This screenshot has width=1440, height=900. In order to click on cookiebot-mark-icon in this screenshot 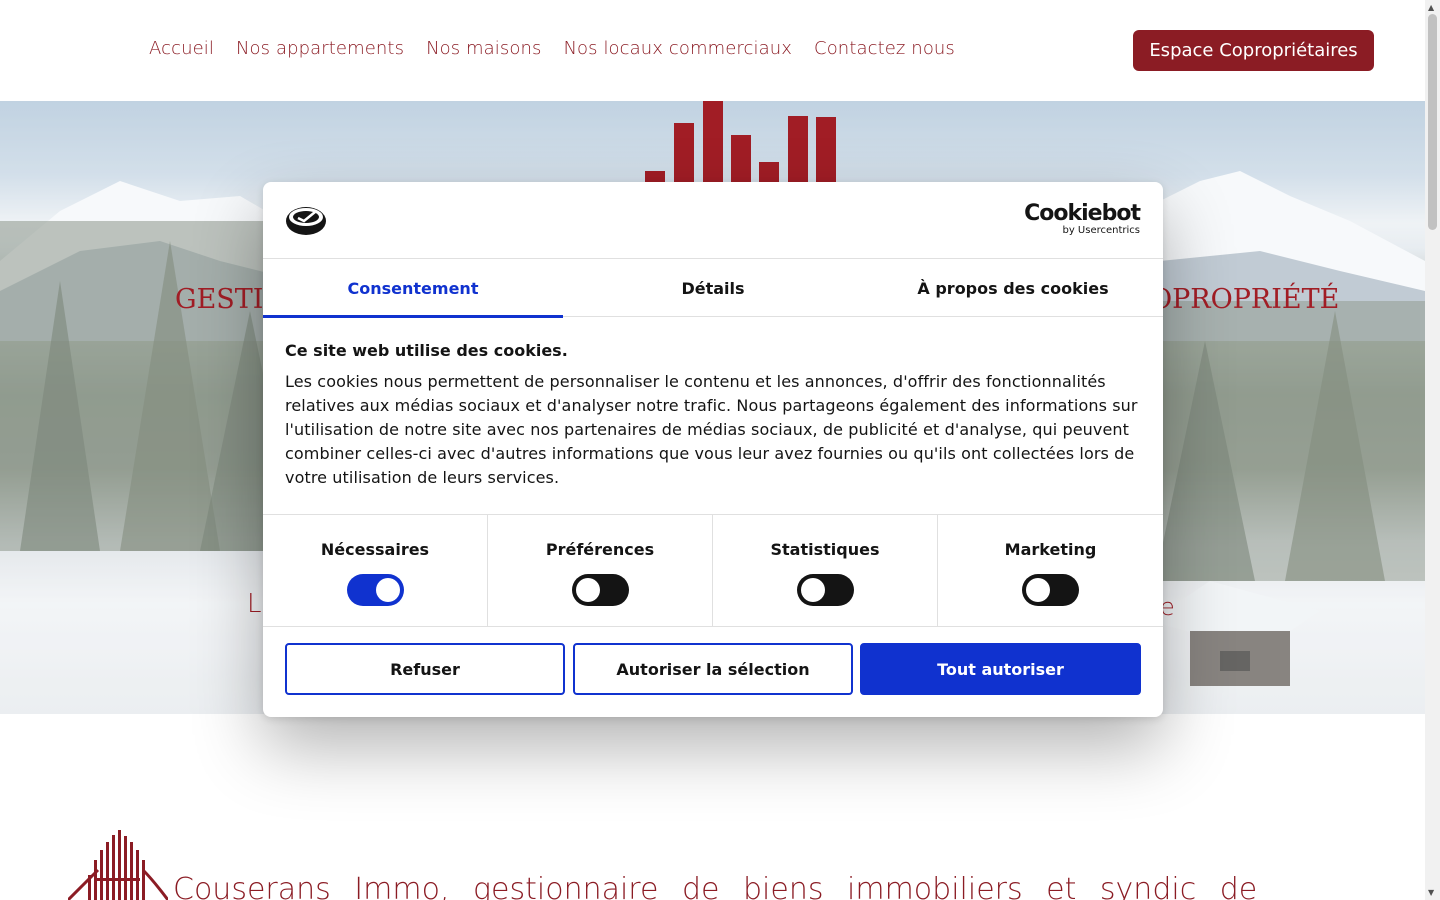, I will do `click(306, 221)`.